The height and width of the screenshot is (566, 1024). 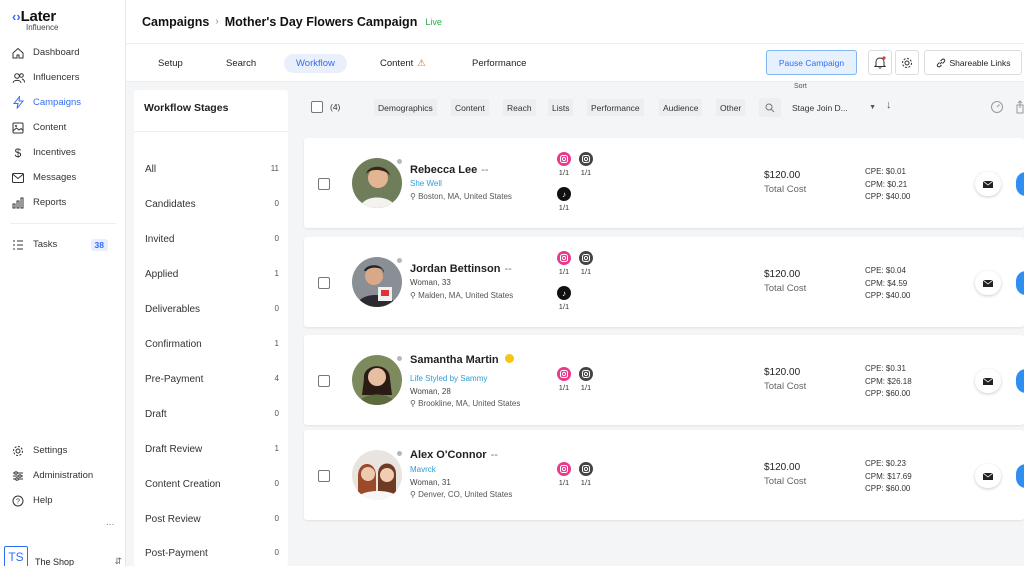 I want to click on sidebar-item-campaigns: Campaigns, so click(x=63, y=102).